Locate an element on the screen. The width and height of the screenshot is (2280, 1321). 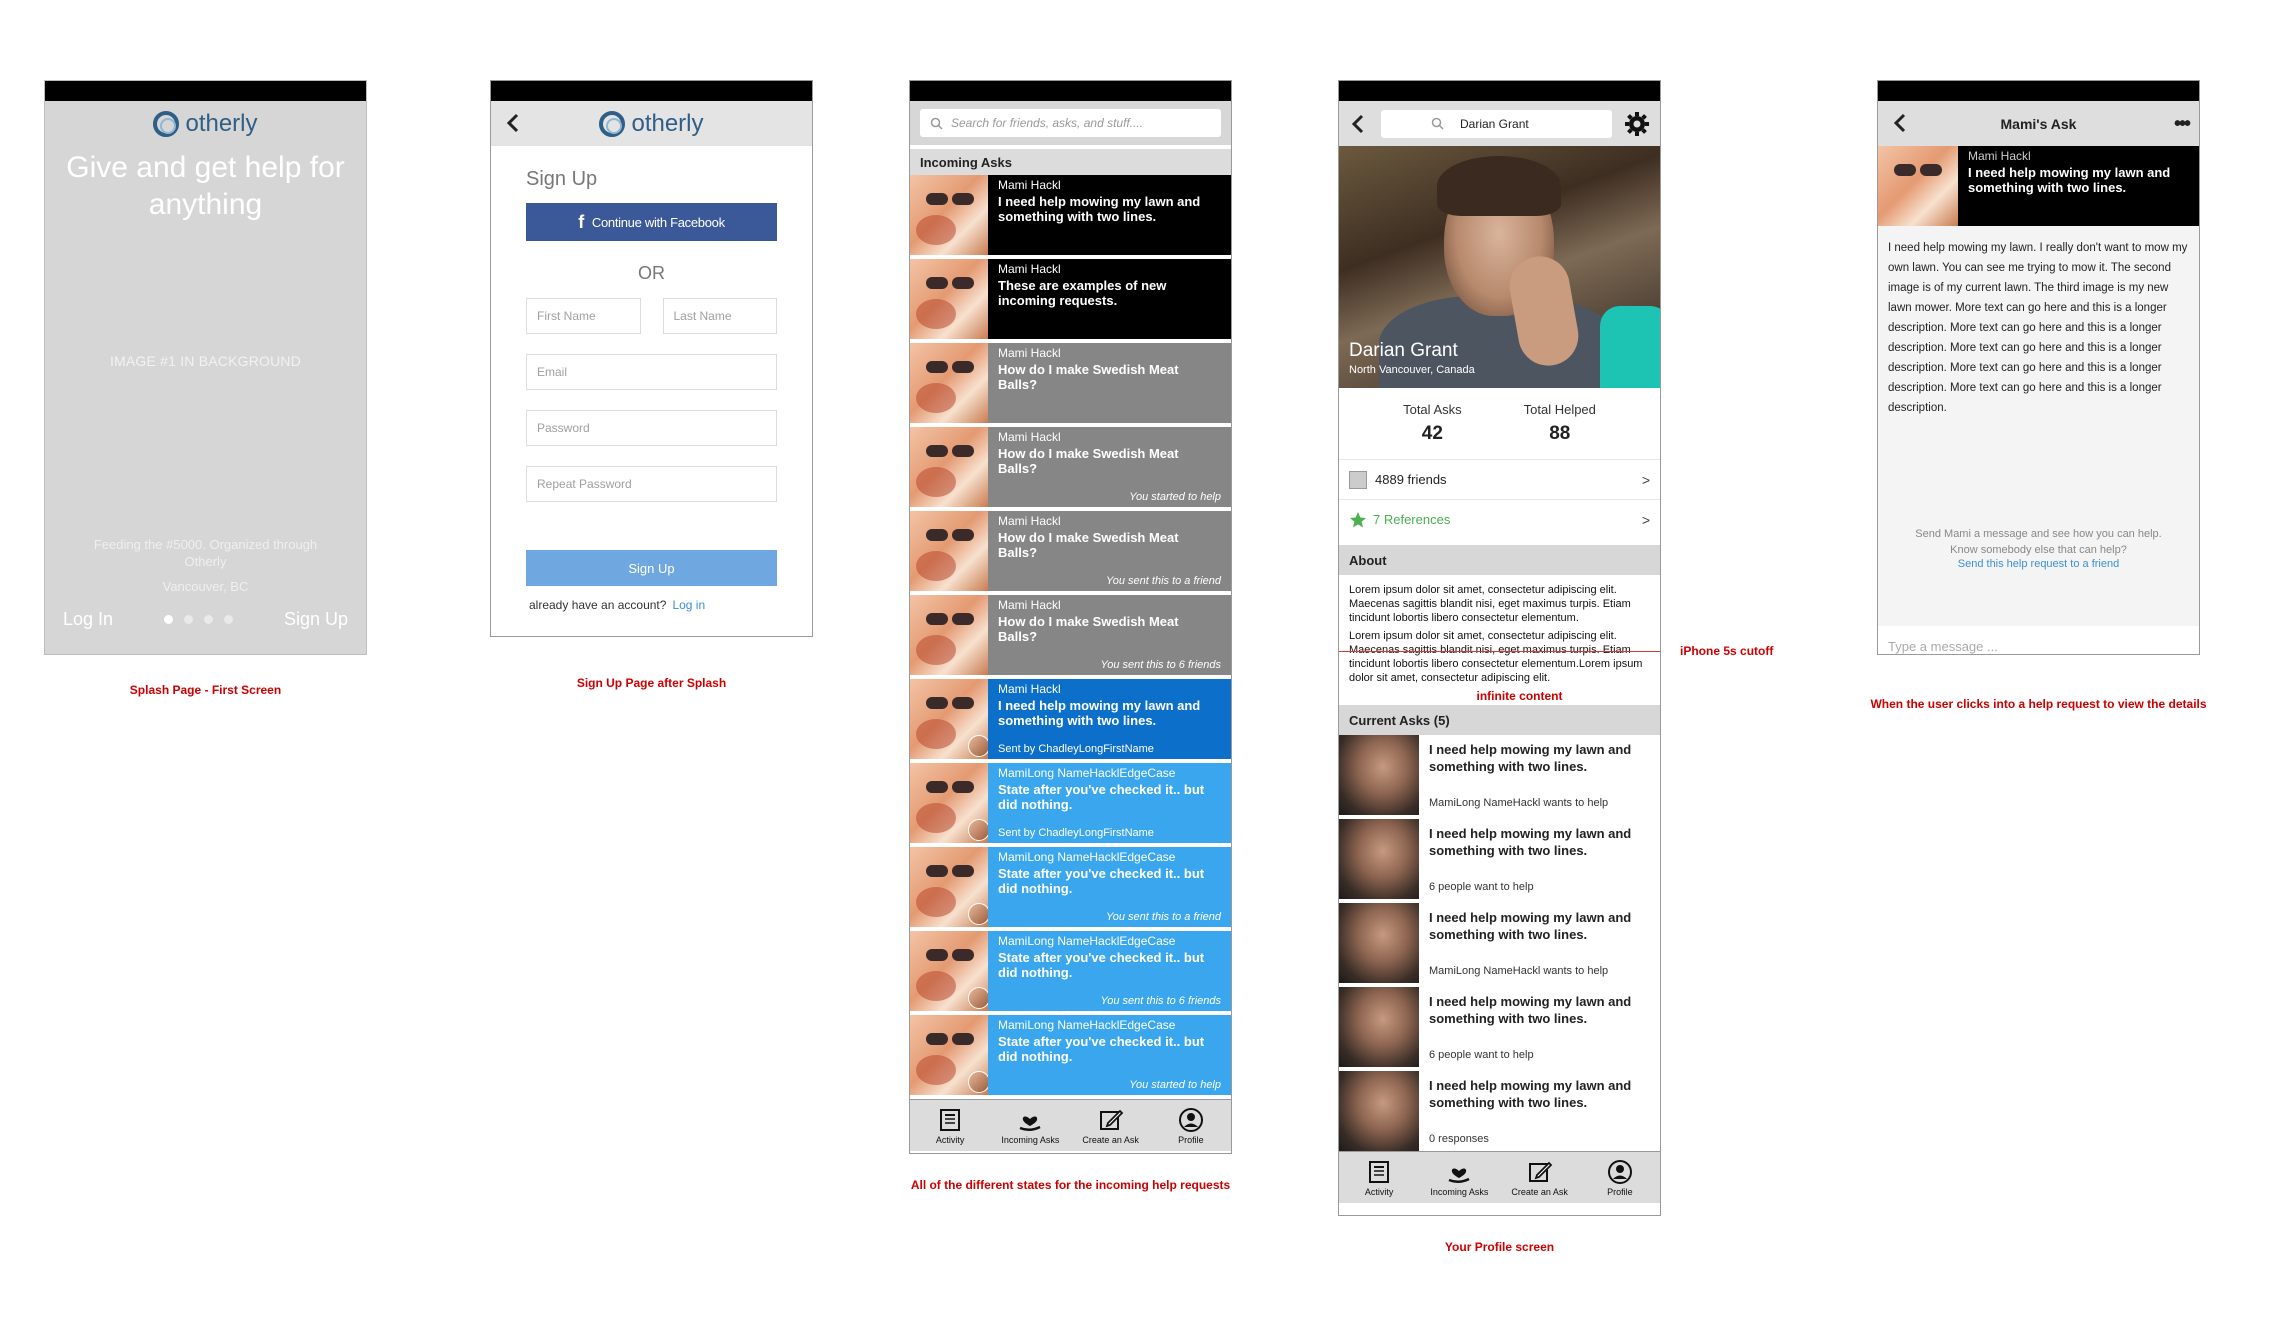
facebook-button: f Continue with Facebook is located at coordinates (651, 222).